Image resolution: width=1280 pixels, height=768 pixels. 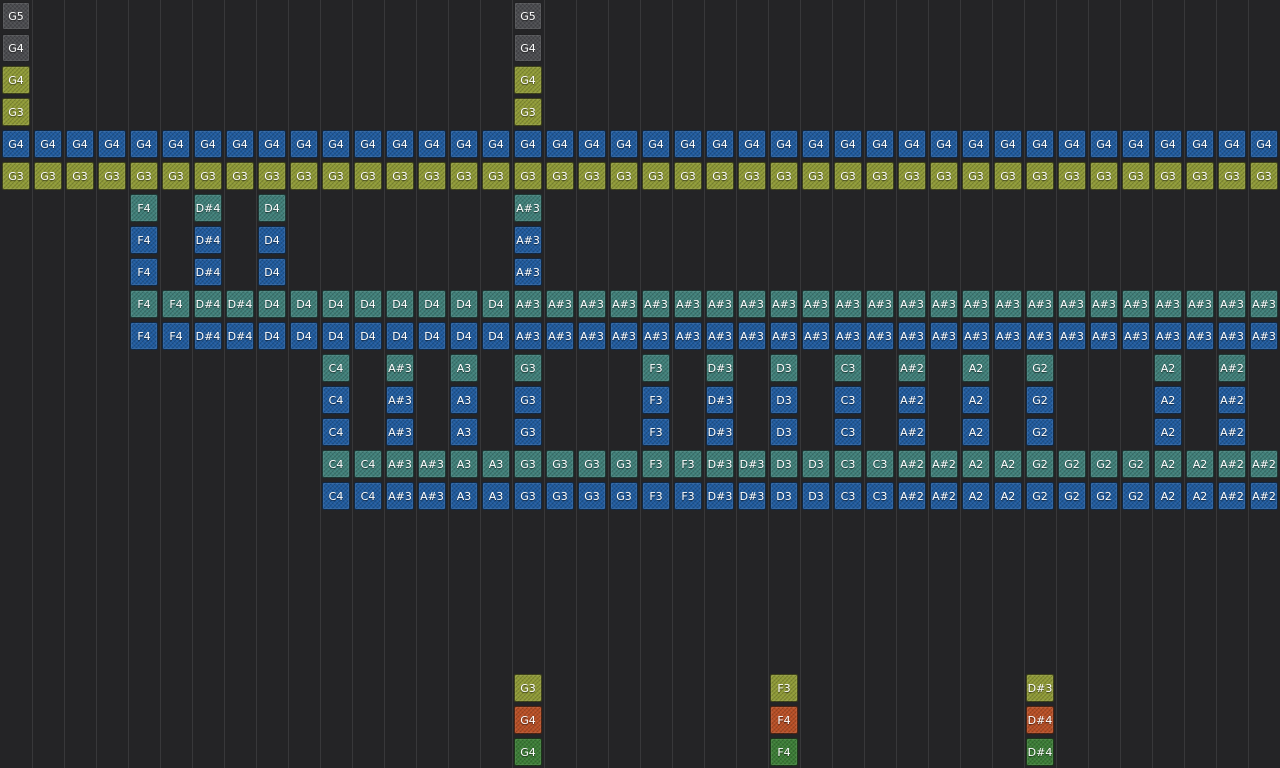 I want to click on note-cell: A3, so click(x=464, y=432).